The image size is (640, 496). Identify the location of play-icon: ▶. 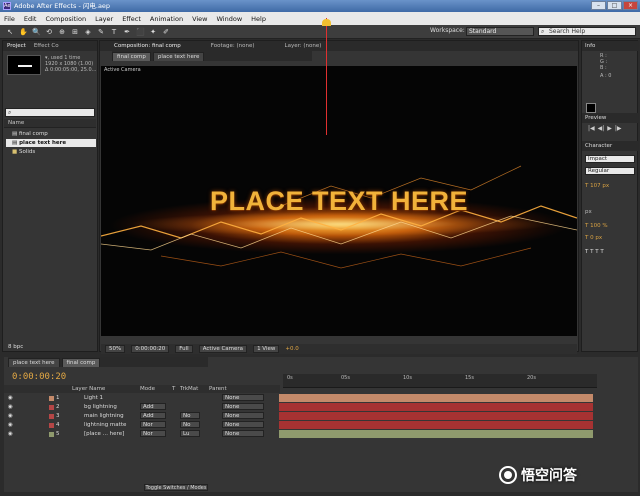
(609, 128).